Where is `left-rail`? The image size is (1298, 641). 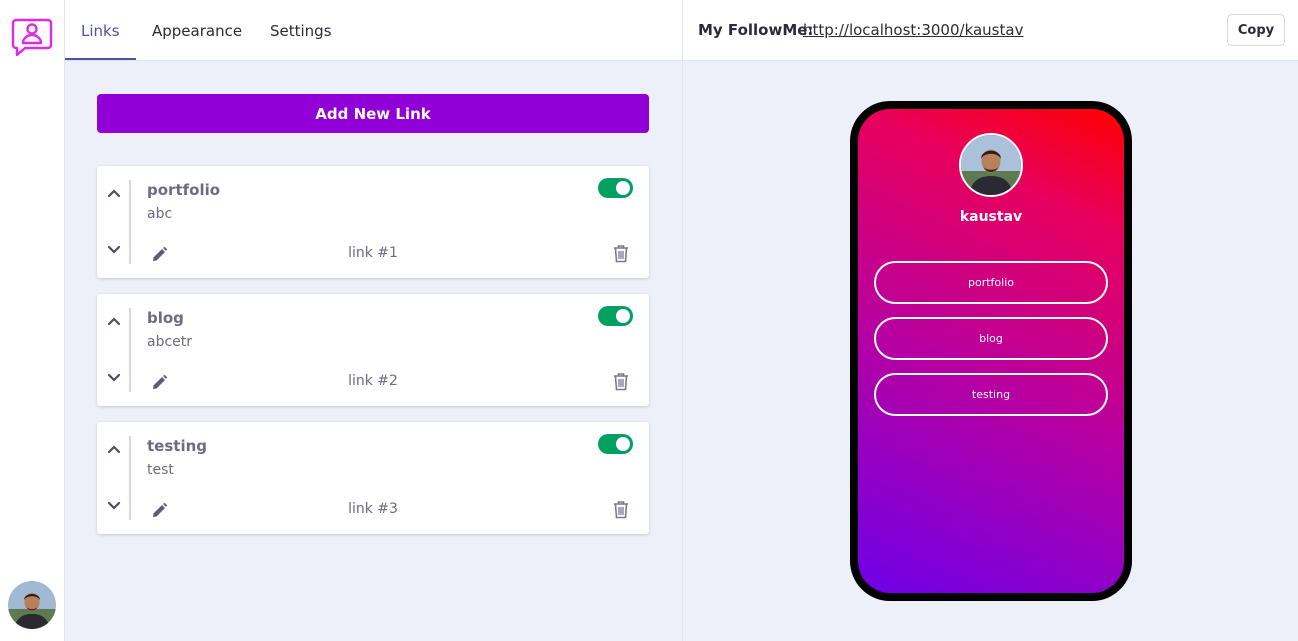
left-rail is located at coordinates (32, 320).